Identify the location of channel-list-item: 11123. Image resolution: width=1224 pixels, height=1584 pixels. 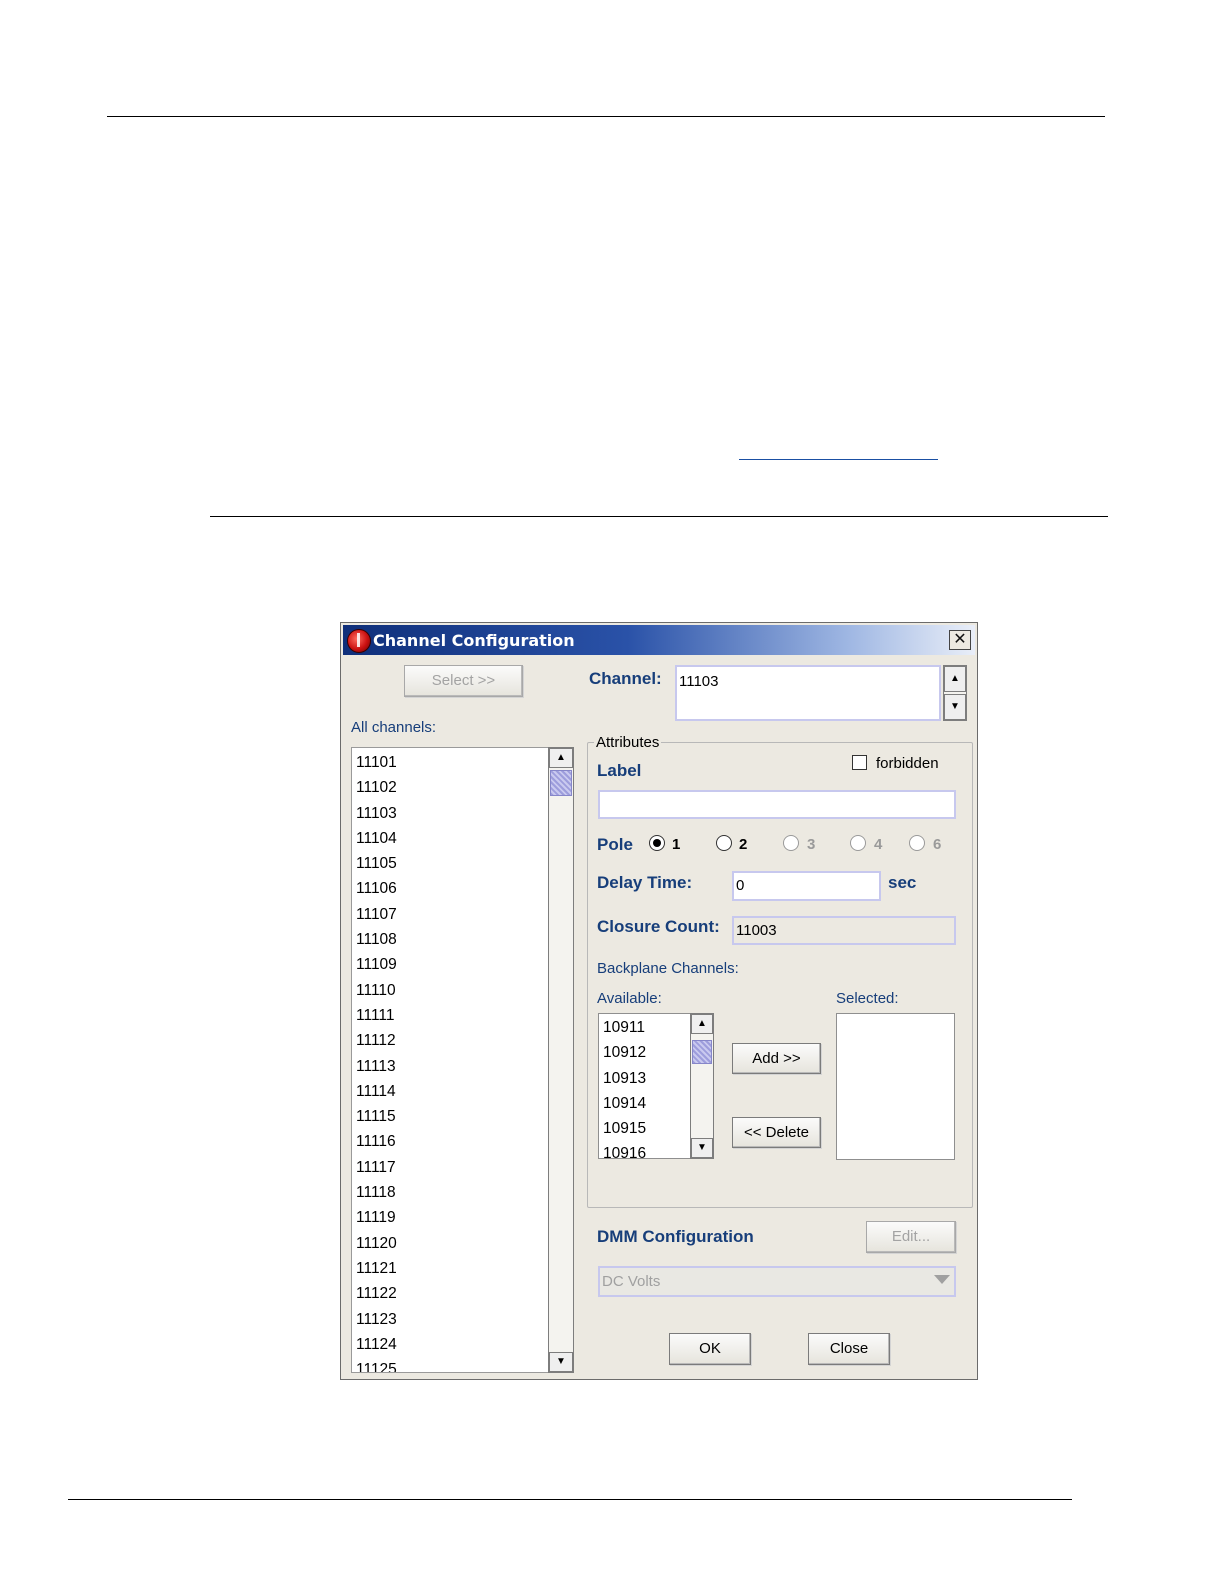
(450, 1319).